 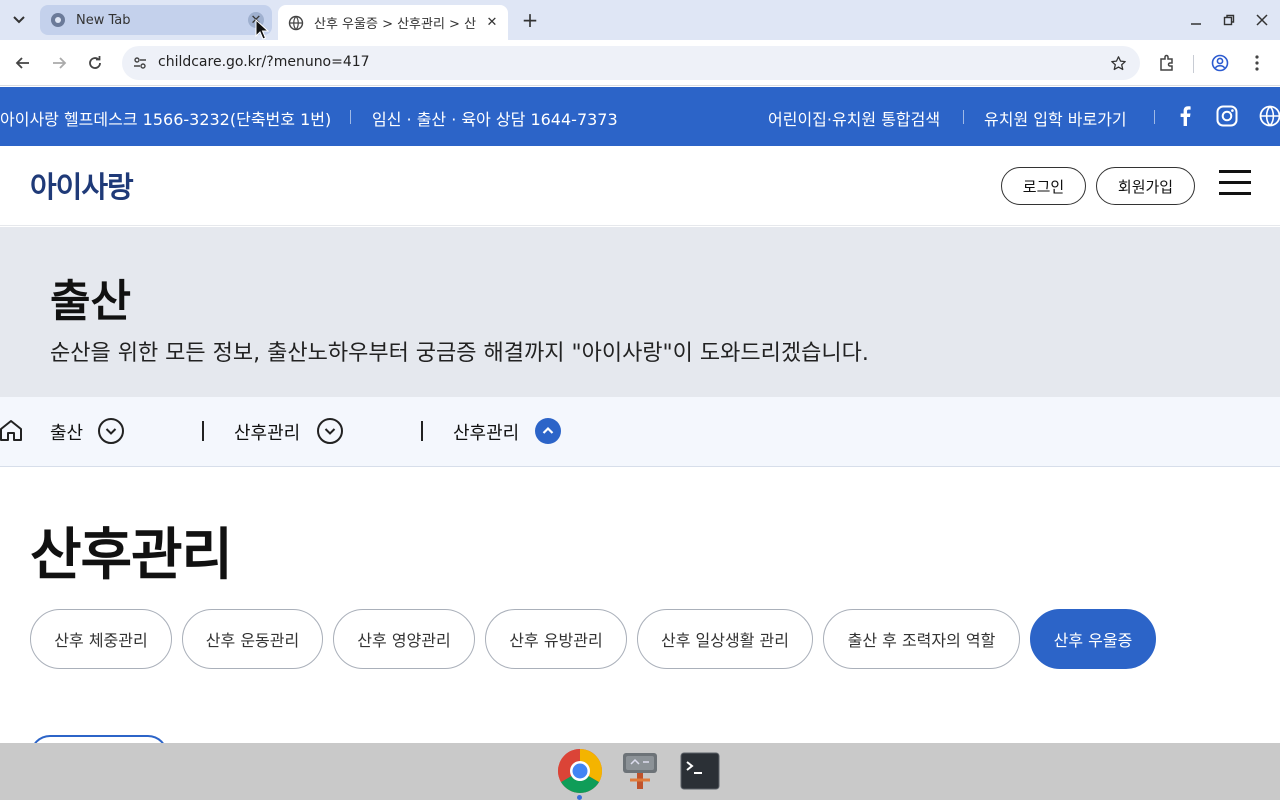 I want to click on login-button: 로그인, so click(x=1043, y=186).